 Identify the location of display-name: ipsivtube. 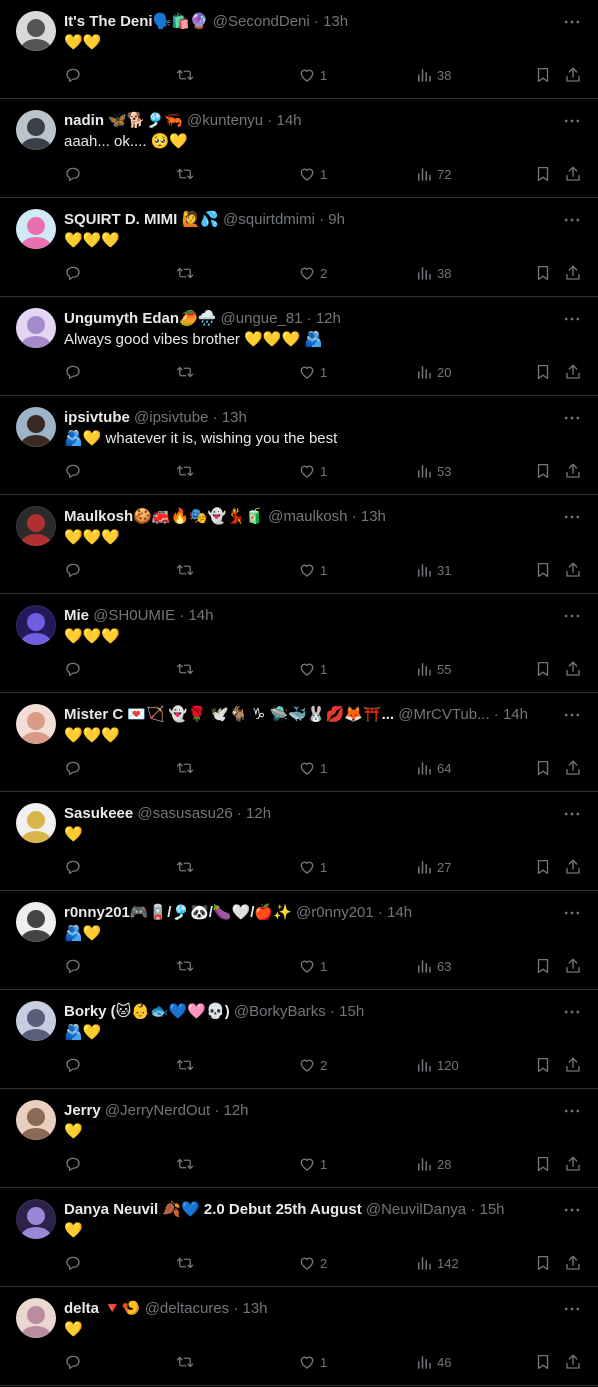
(97, 417).